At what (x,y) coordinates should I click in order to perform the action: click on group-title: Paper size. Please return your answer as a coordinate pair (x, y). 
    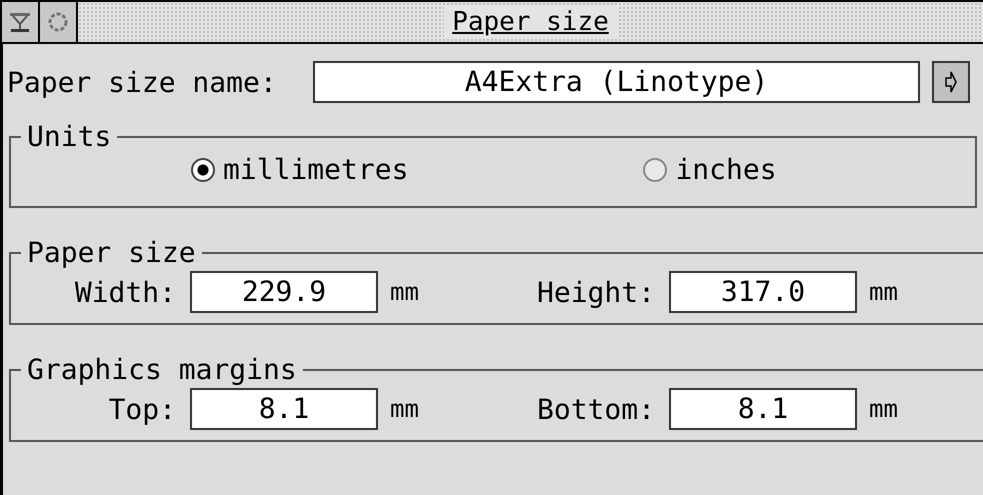
    Looking at the image, I should click on (111, 252).